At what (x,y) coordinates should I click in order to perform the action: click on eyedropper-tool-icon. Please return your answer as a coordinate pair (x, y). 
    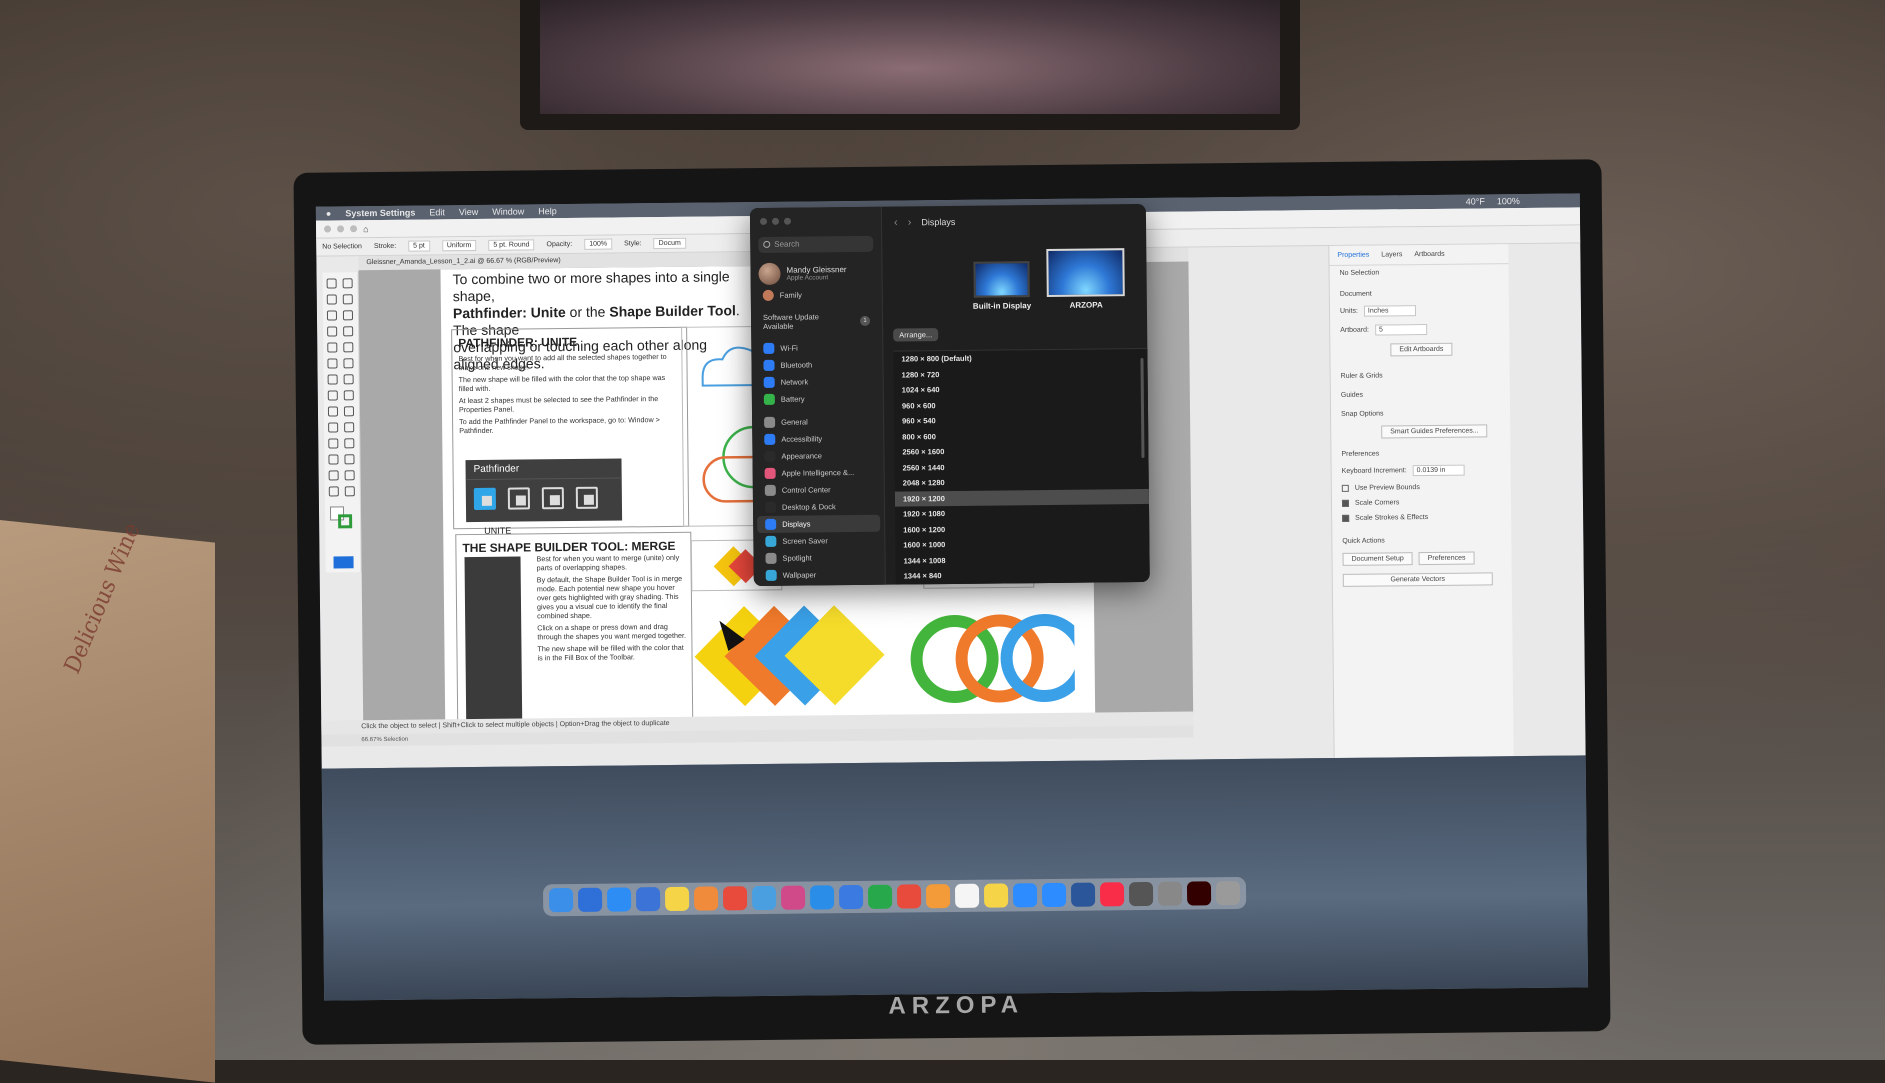
    Looking at the image, I should click on (333, 443).